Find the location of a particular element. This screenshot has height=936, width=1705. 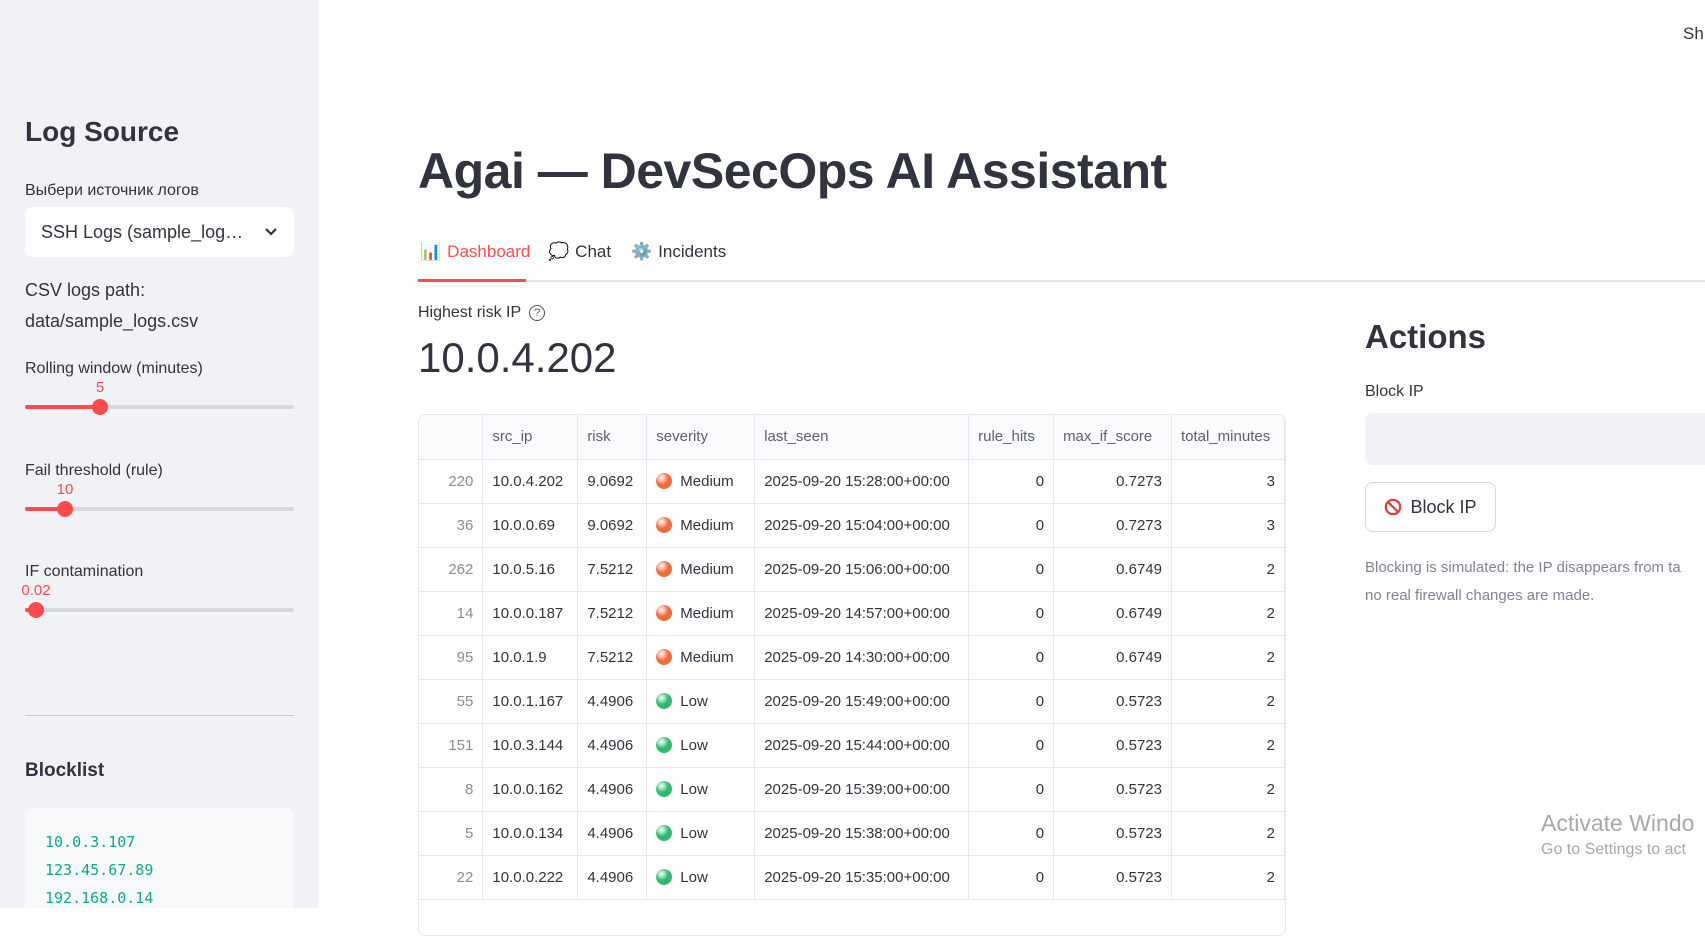

block-ip-button: Block IP is located at coordinates (1430, 507).